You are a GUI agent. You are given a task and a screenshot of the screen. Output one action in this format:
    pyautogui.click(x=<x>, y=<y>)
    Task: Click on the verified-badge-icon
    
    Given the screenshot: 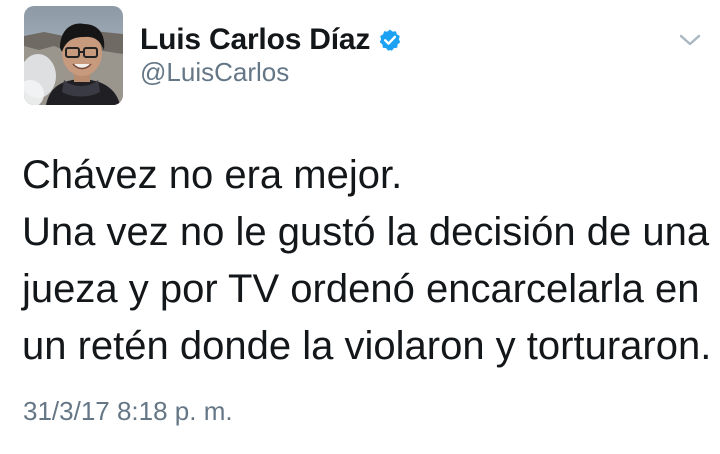 What is the action you would take?
    pyautogui.click(x=390, y=40)
    